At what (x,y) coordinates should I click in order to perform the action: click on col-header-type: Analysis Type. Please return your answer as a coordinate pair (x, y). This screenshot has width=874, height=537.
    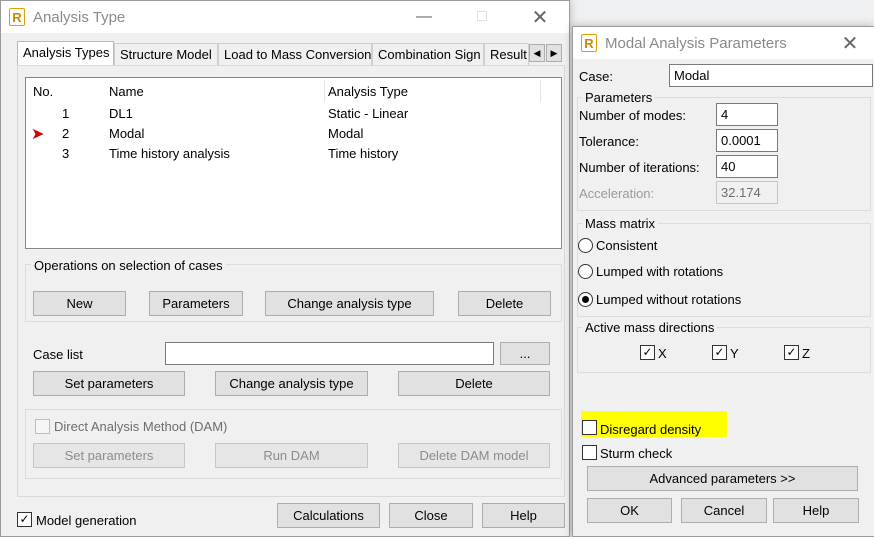
    Looking at the image, I should click on (368, 91).